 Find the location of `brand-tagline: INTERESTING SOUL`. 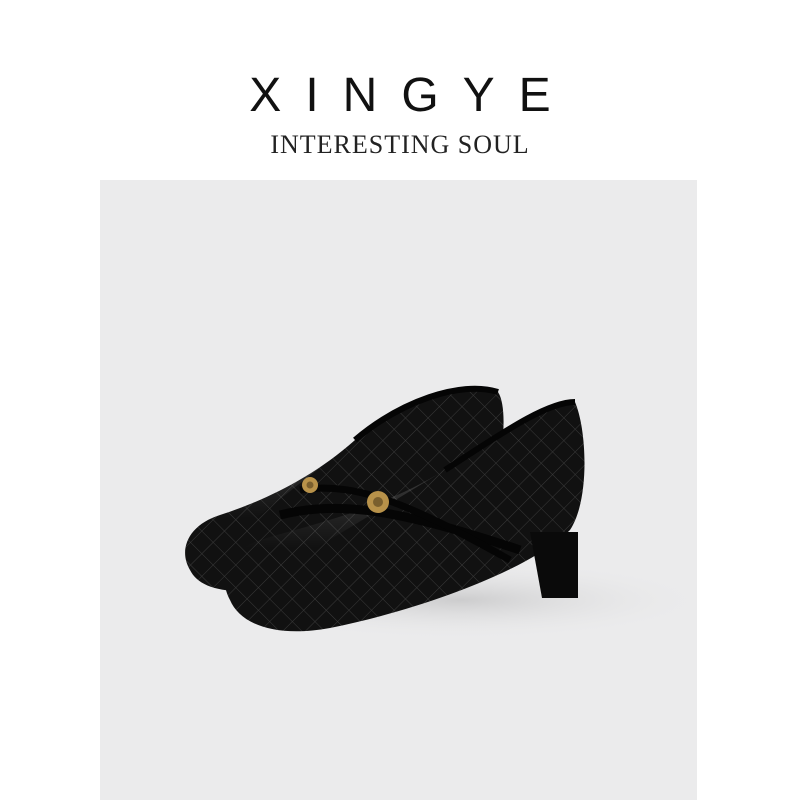

brand-tagline: INTERESTING SOUL is located at coordinates (400, 144).